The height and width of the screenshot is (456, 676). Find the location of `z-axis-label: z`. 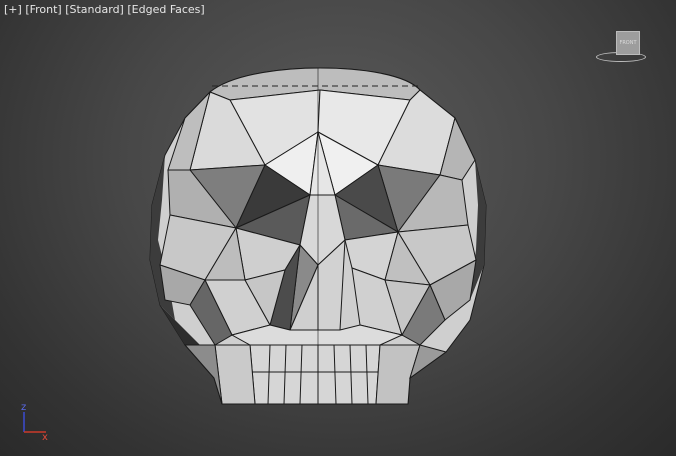

z-axis-label: z is located at coordinates (23, 407).